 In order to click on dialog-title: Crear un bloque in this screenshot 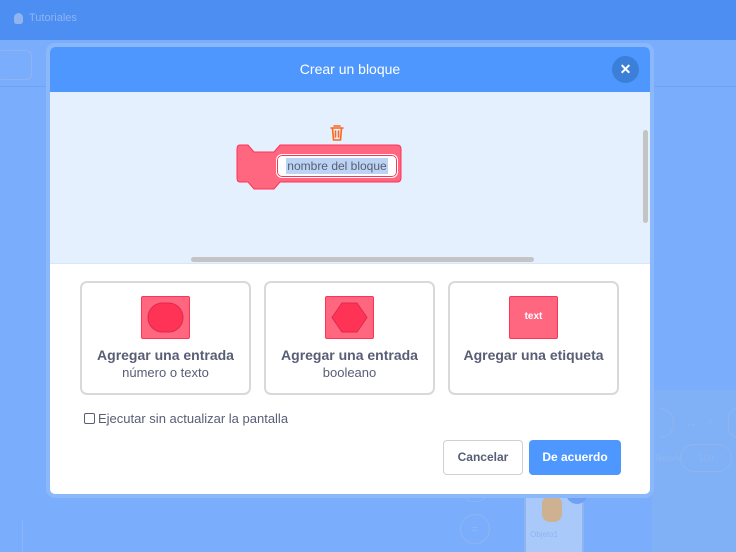, I will do `click(350, 69)`.